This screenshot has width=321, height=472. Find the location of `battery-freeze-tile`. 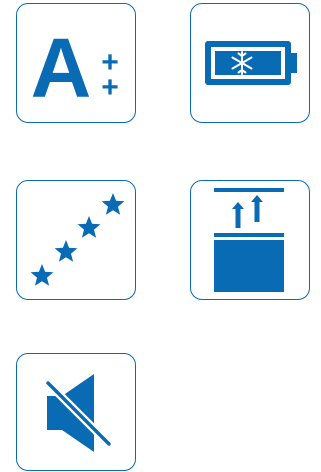

battery-freeze-tile is located at coordinates (250, 63).